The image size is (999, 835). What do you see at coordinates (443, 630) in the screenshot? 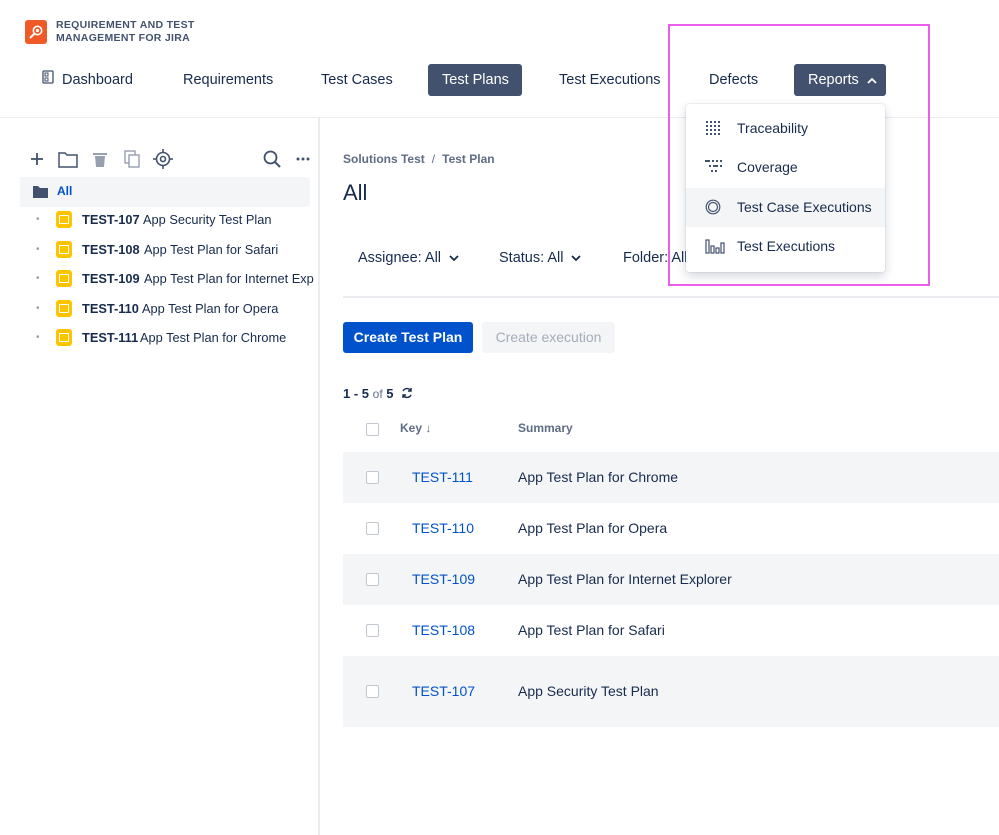
I see `row-key-link: TEST-108` at bounding box center [443, 630].